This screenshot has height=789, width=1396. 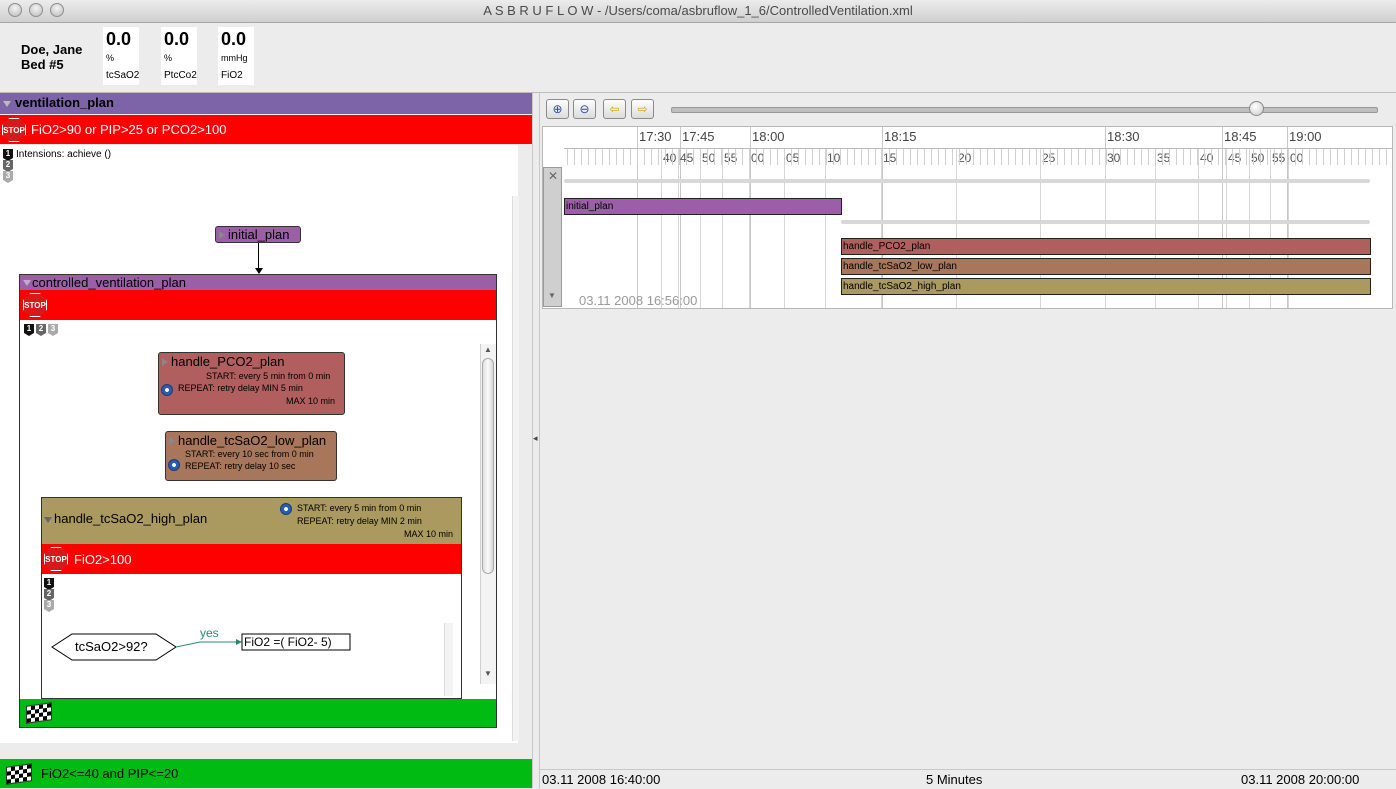 I want to click on zoom-slider-thumb, so click(x=1257, y=108).